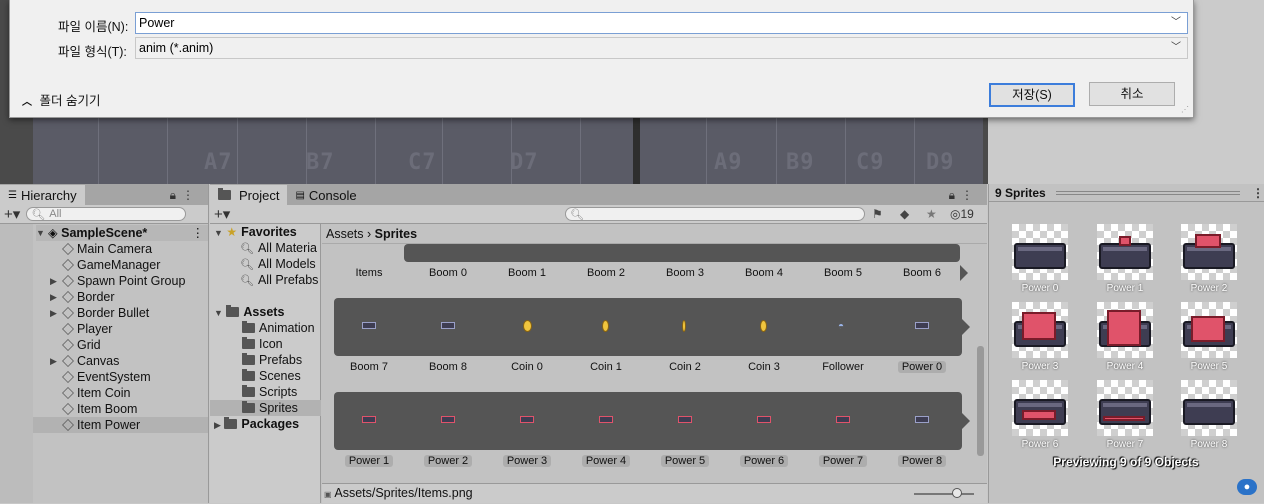 Image resolution: width=1264 pixels, height=504 pixels. What do you see at coordinates (81, 345) in the screenshot?
I see `hierarchy-item: Grid` at bounding box center [81, 345].